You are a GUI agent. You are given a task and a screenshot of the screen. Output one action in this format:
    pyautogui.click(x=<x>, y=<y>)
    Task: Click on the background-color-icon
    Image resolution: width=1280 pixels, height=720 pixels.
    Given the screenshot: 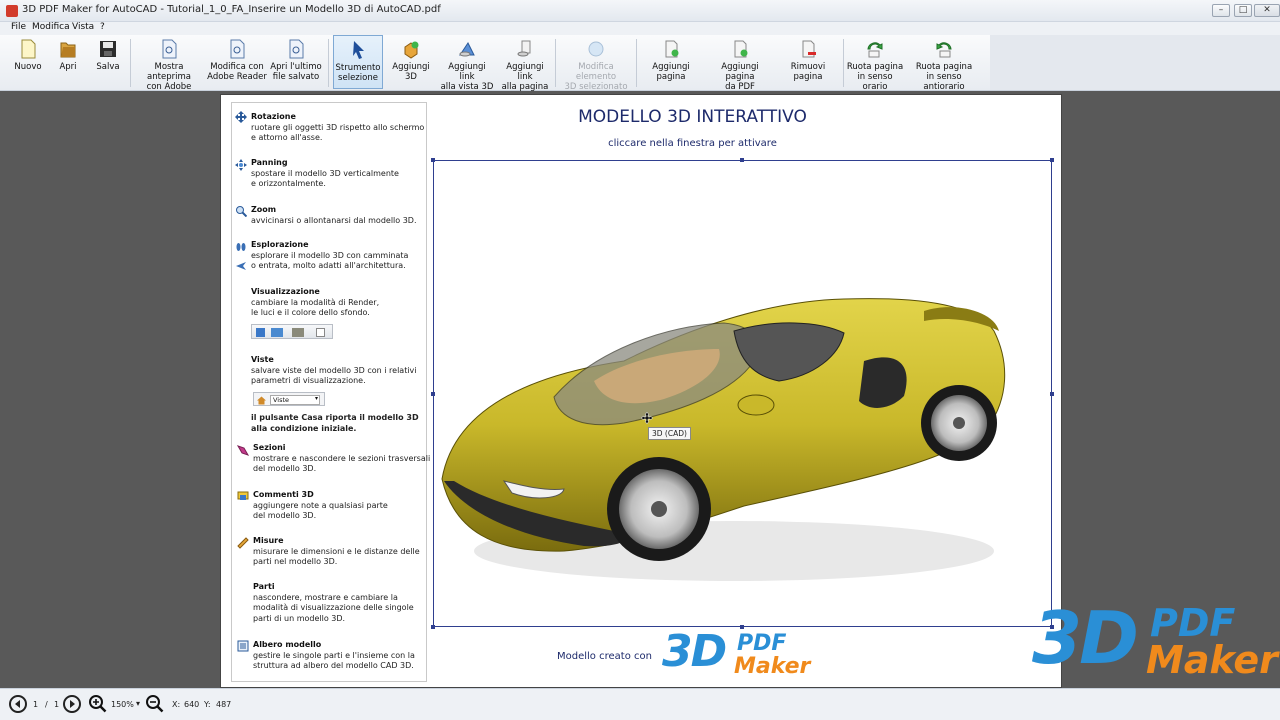 What is the action you would take?
    pyautogui.click(x=298, y=332)
    